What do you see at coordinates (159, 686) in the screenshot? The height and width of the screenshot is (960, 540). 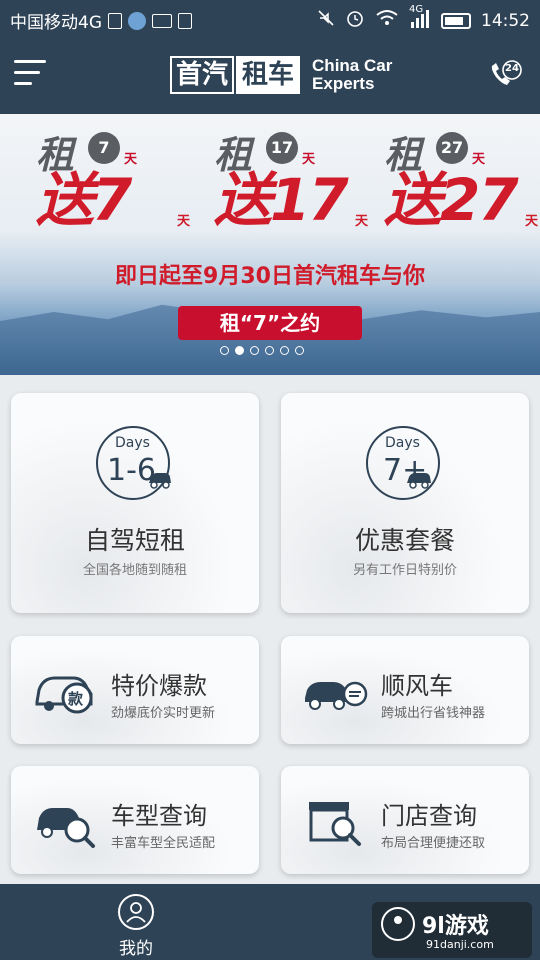 I see `card-title: 特价爆款` at bounding box center [159, 686].